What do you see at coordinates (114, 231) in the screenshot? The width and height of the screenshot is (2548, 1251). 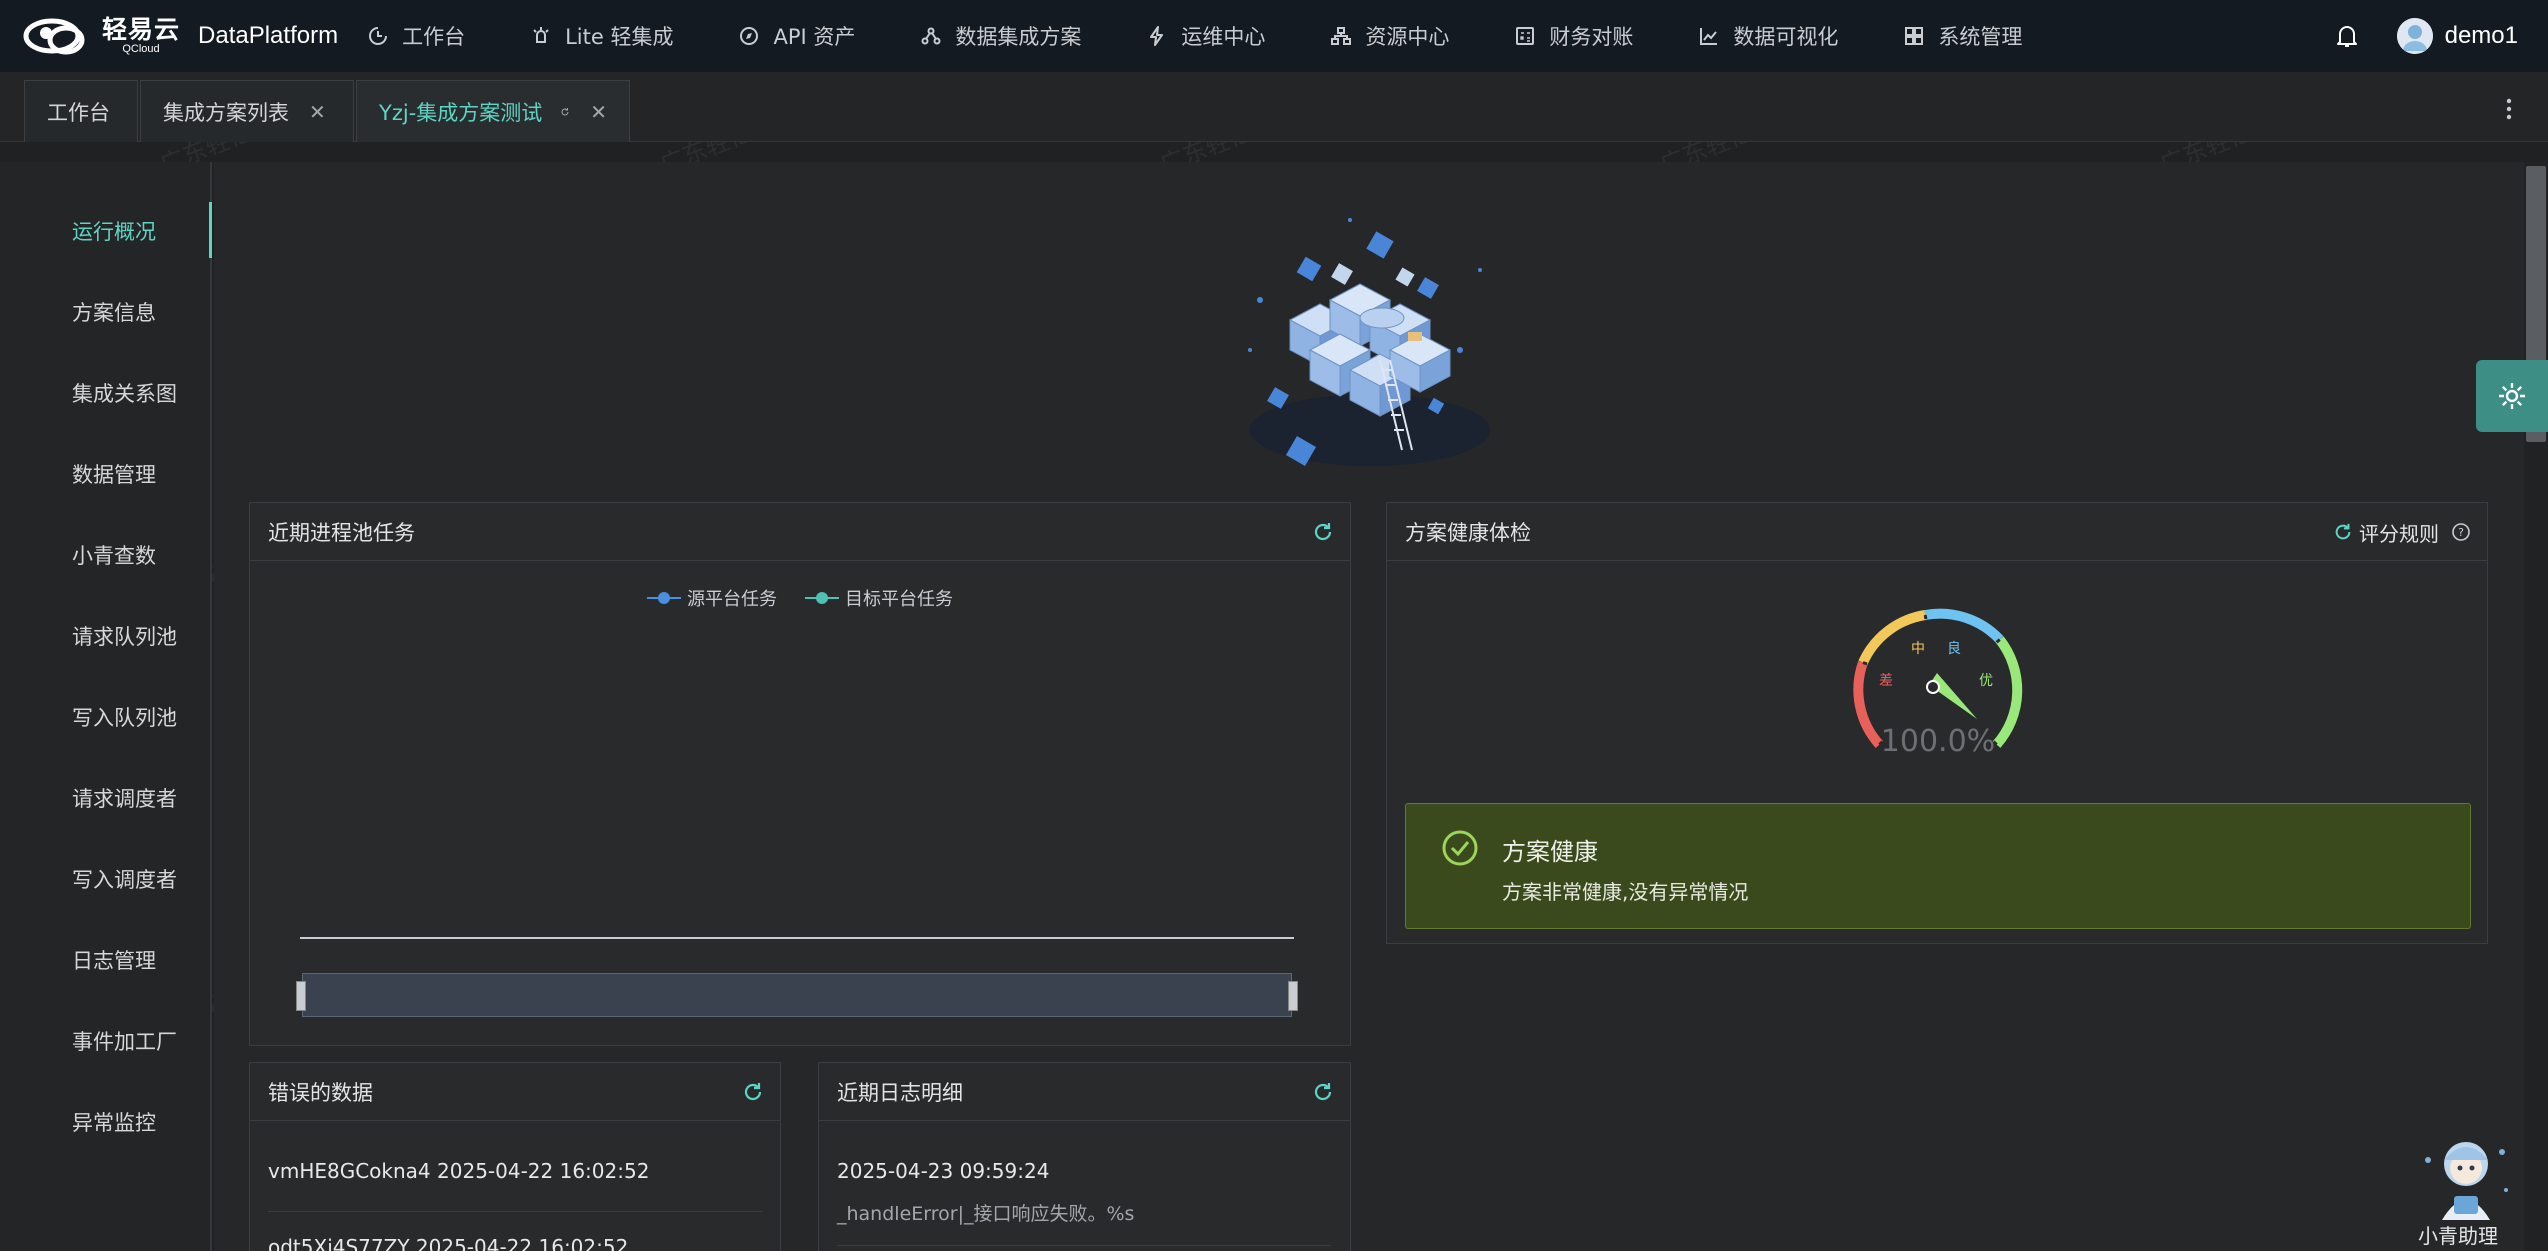 I see `side-item-overview: 运行概况` at bounding box center [114, 231].